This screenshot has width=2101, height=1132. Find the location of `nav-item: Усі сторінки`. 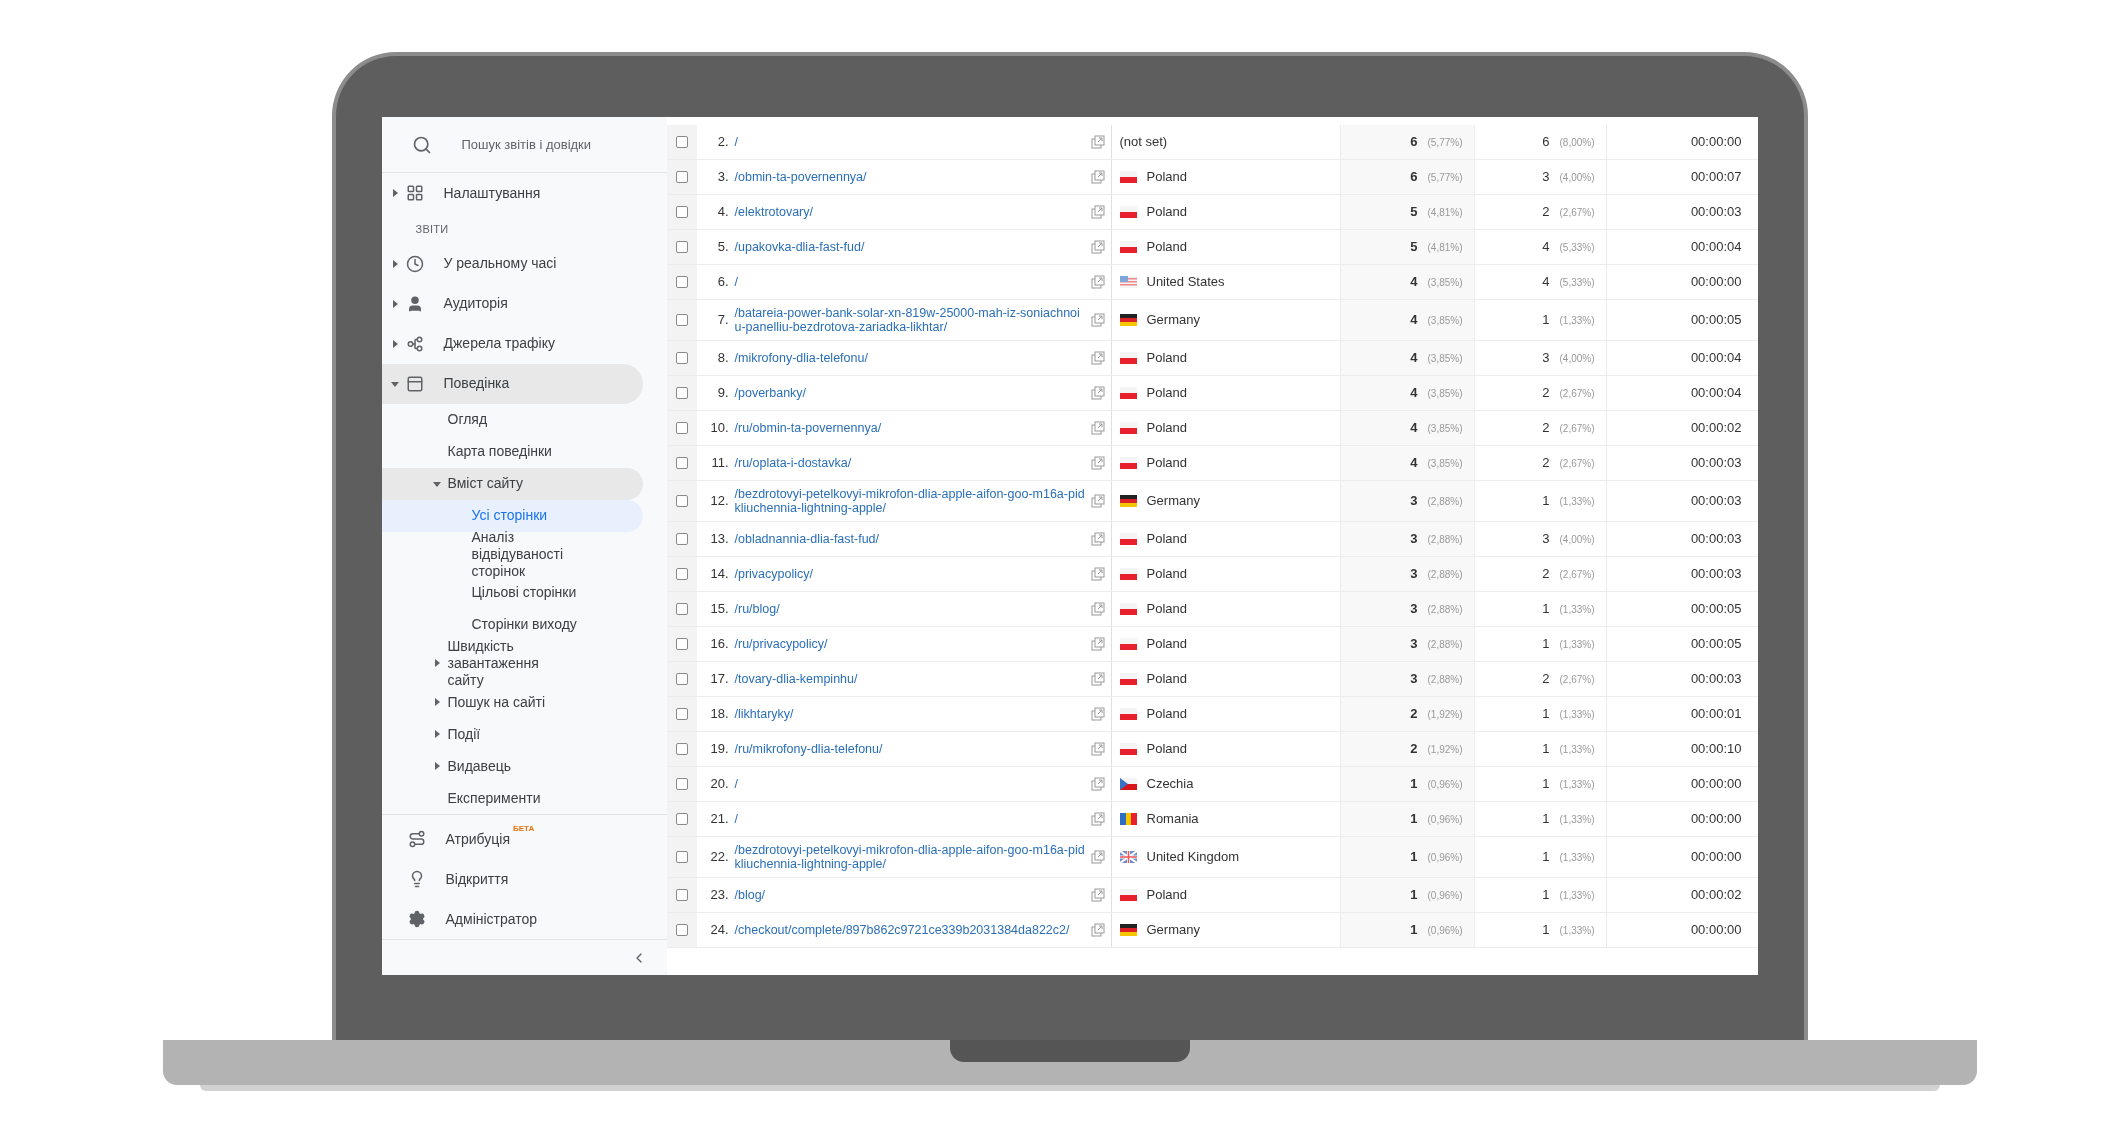

nav-item: Усі сторінки is located at coordinates (512, 515).